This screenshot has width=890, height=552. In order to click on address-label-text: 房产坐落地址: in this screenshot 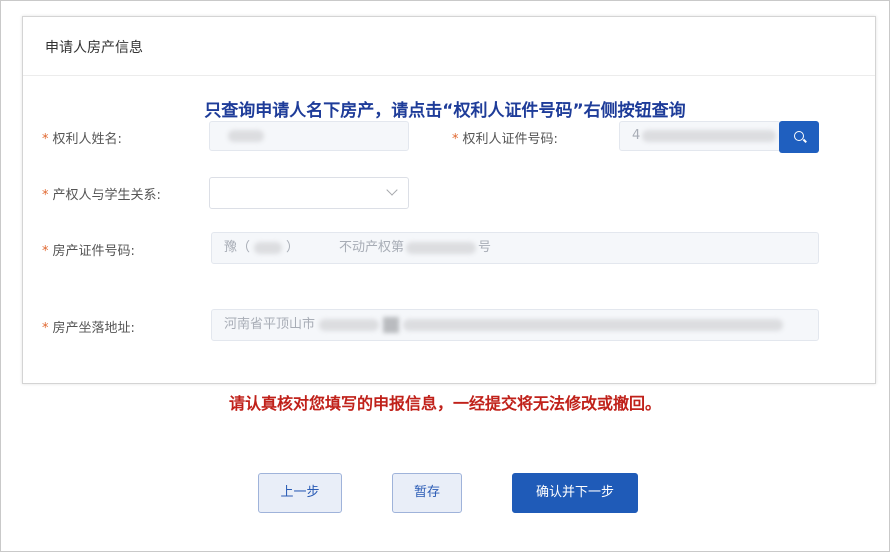, I will do `click(93, 328)`.